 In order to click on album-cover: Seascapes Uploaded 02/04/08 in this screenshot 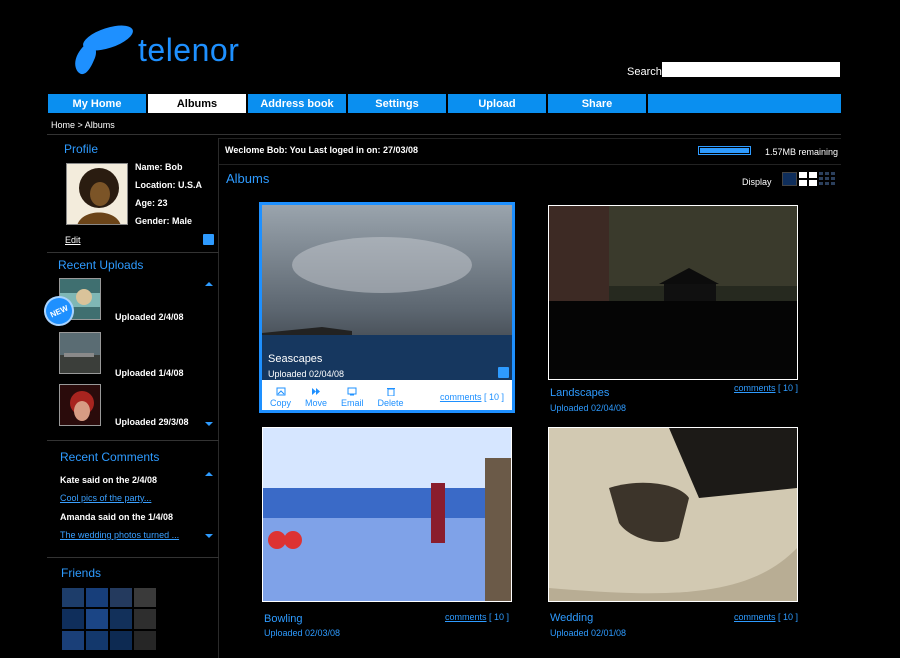, I will do `click(387, 292)`.